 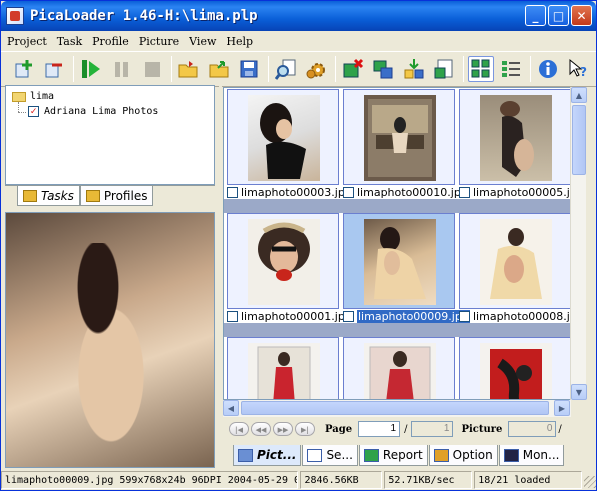 I want to click on task-checkbox: ✓, so click(x=33, y=111).